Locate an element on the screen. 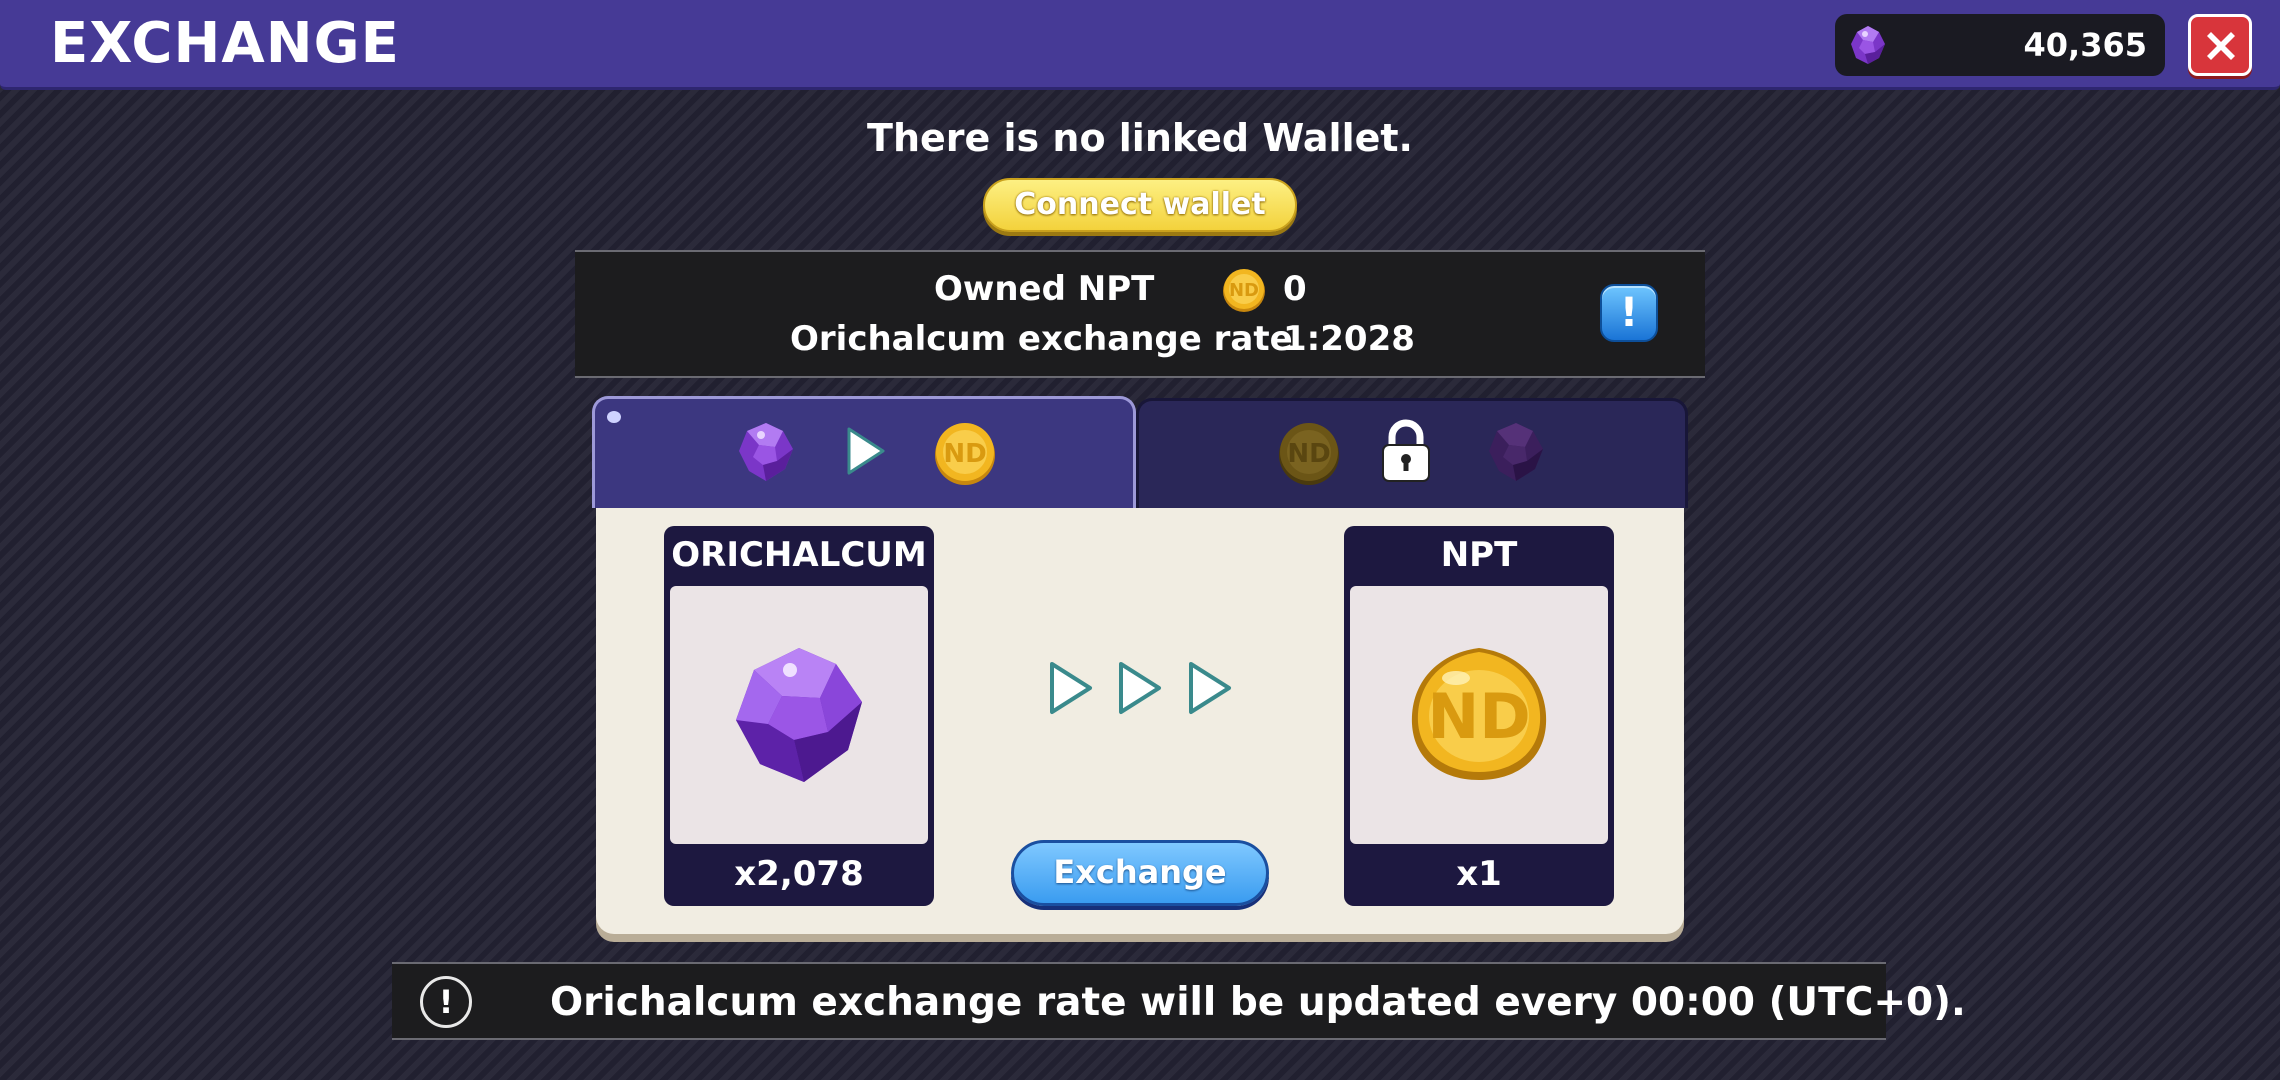 The image size is (2280, 1080). info-button: ! is located at coordinates (1629, 313).